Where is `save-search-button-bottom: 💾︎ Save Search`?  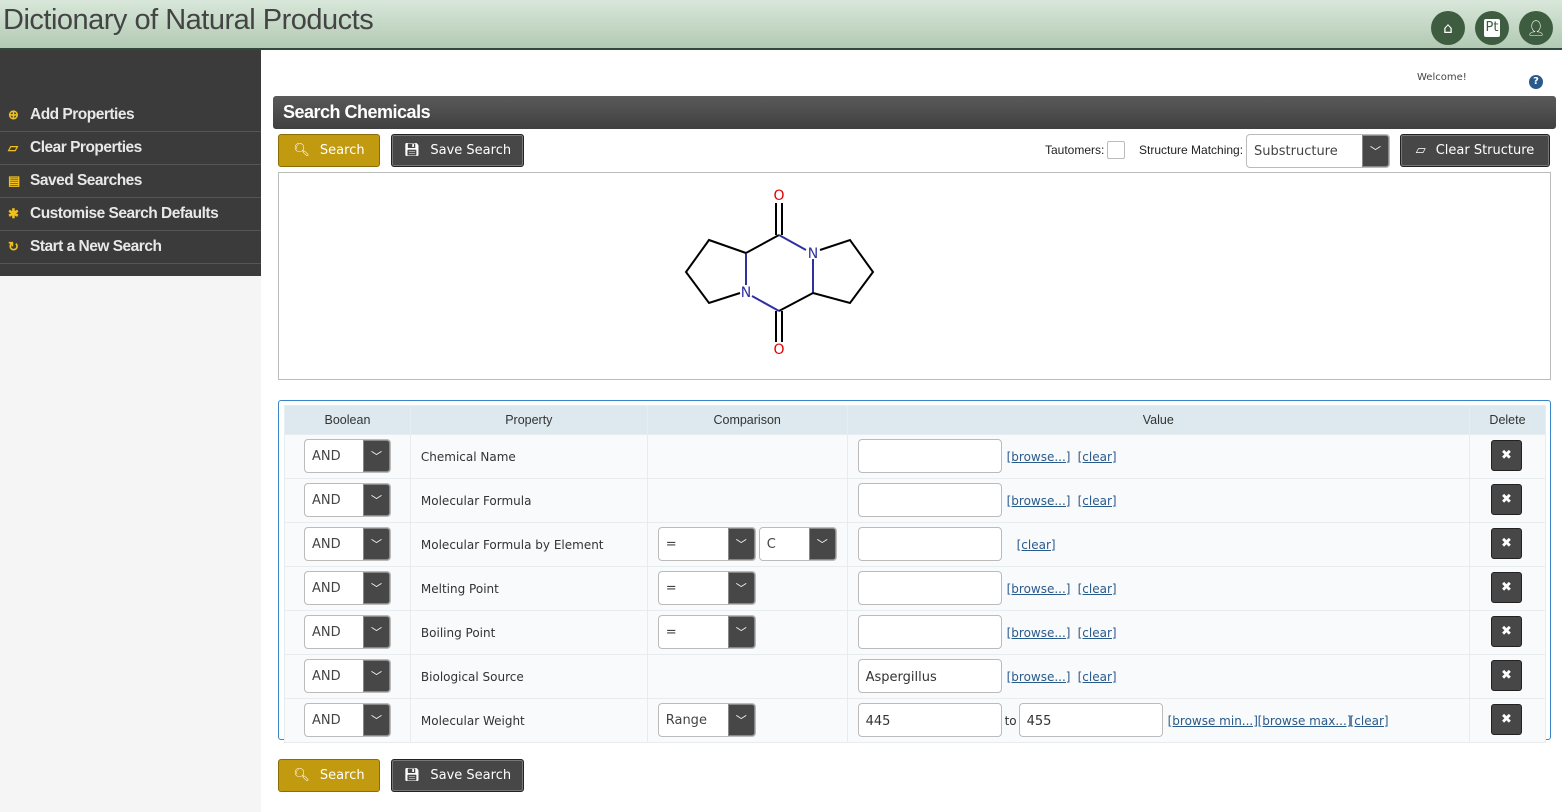
save-search-button-bottom: 💾︎ Save Search is located at coordinates (457, 775).